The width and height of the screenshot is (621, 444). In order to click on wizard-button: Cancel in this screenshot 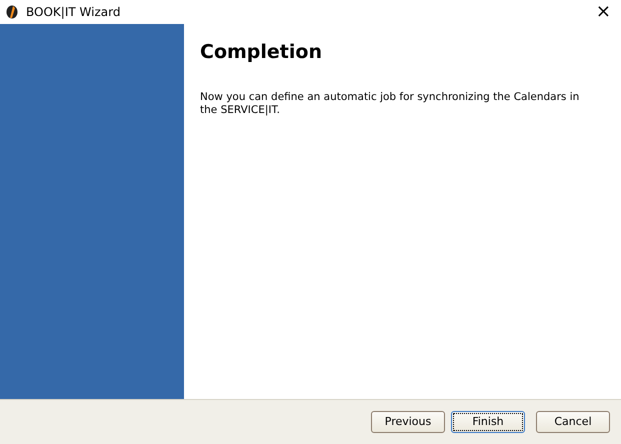, I will do `click(573, 422)`.